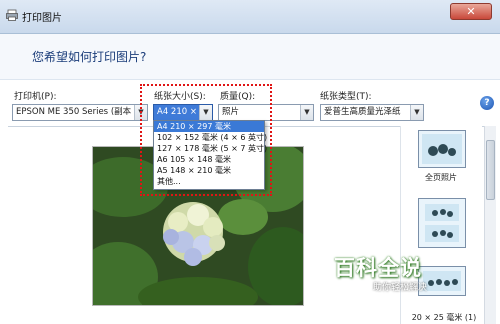 This screenshot has width=500, height=324. Describe the element at coordinates (250, 57) in the screenshot. I see `dialog-header: 您希望如何打印图片?` at that location.